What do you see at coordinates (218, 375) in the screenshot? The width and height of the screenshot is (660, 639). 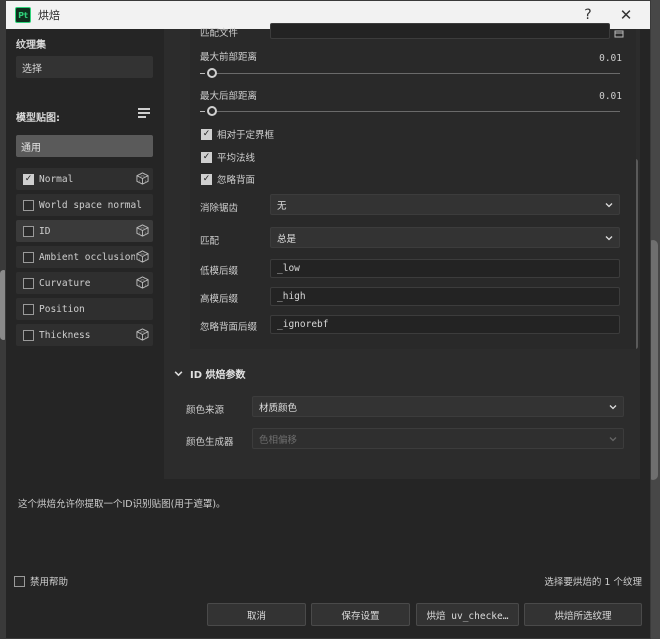 I see `id-section-title: ID 烘焙参数` at bounding box center [218, 375].